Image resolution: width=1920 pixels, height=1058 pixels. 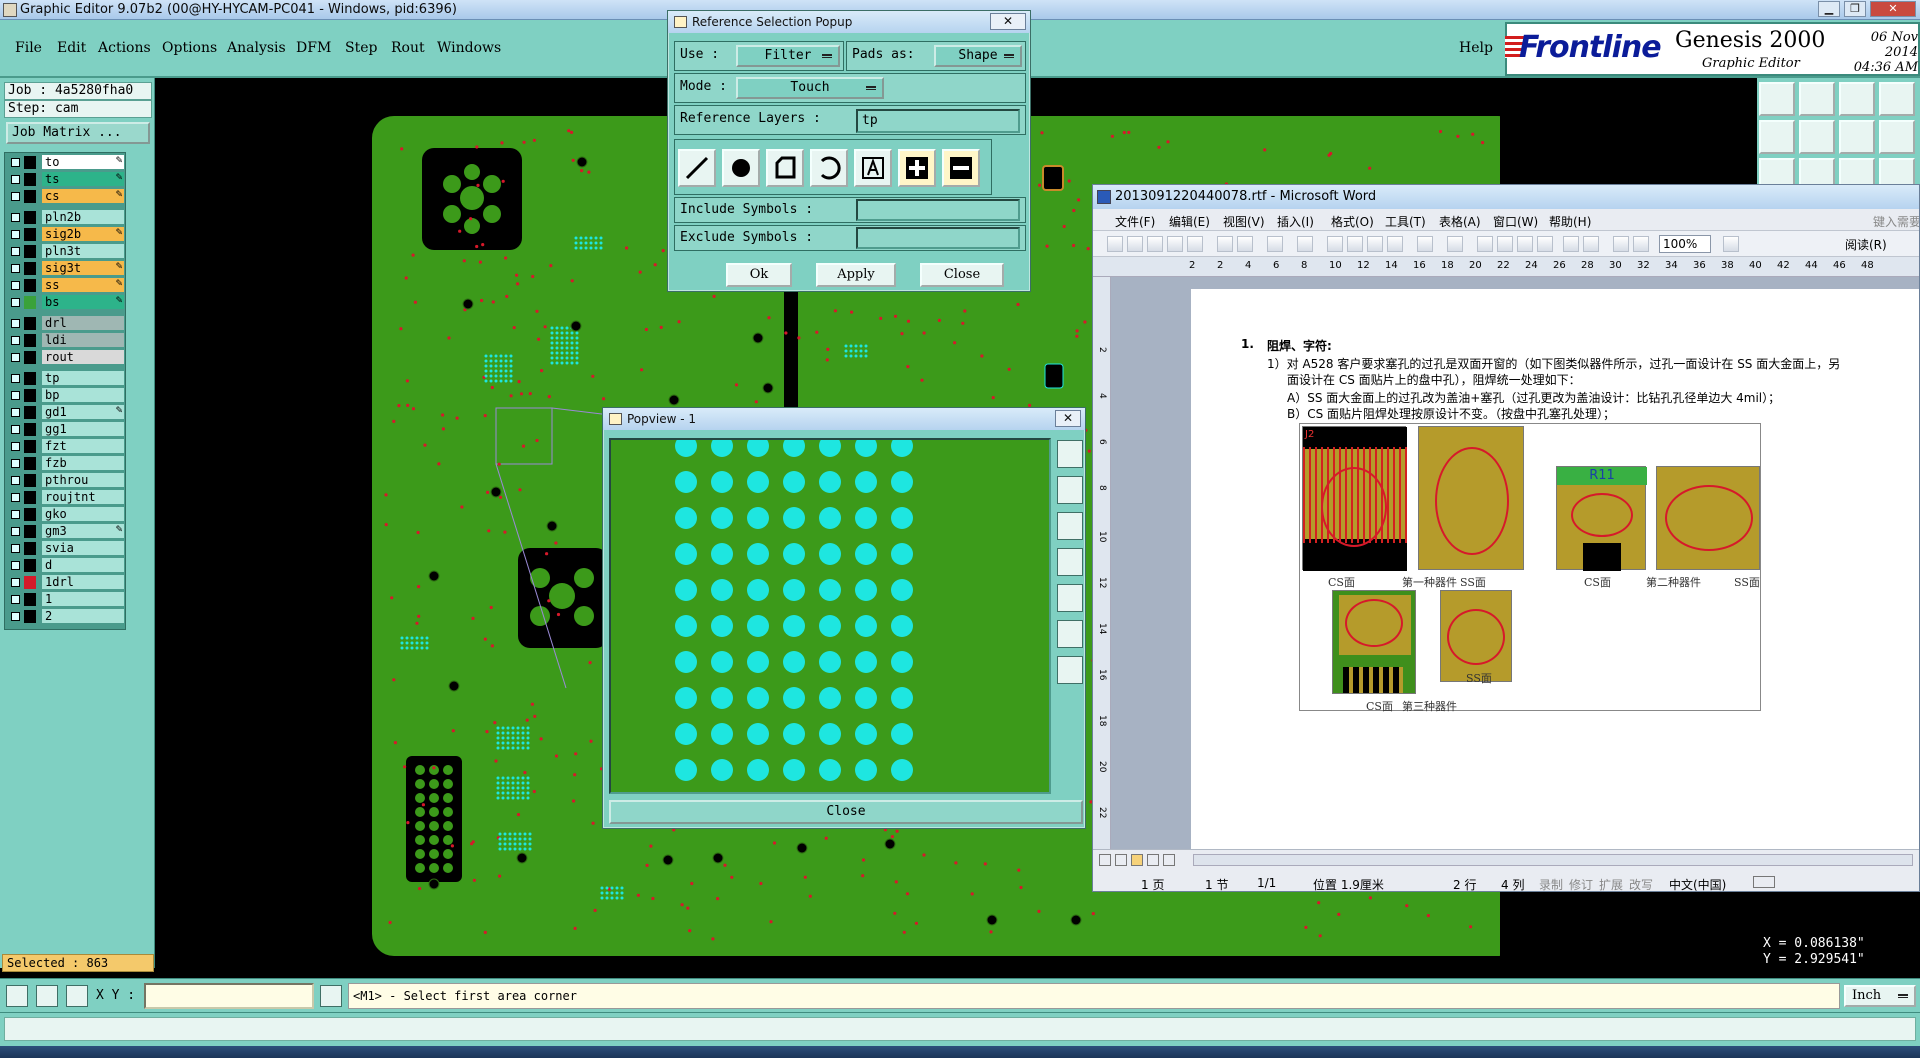 I want to click on text-icon, so click(x=873, y=168).